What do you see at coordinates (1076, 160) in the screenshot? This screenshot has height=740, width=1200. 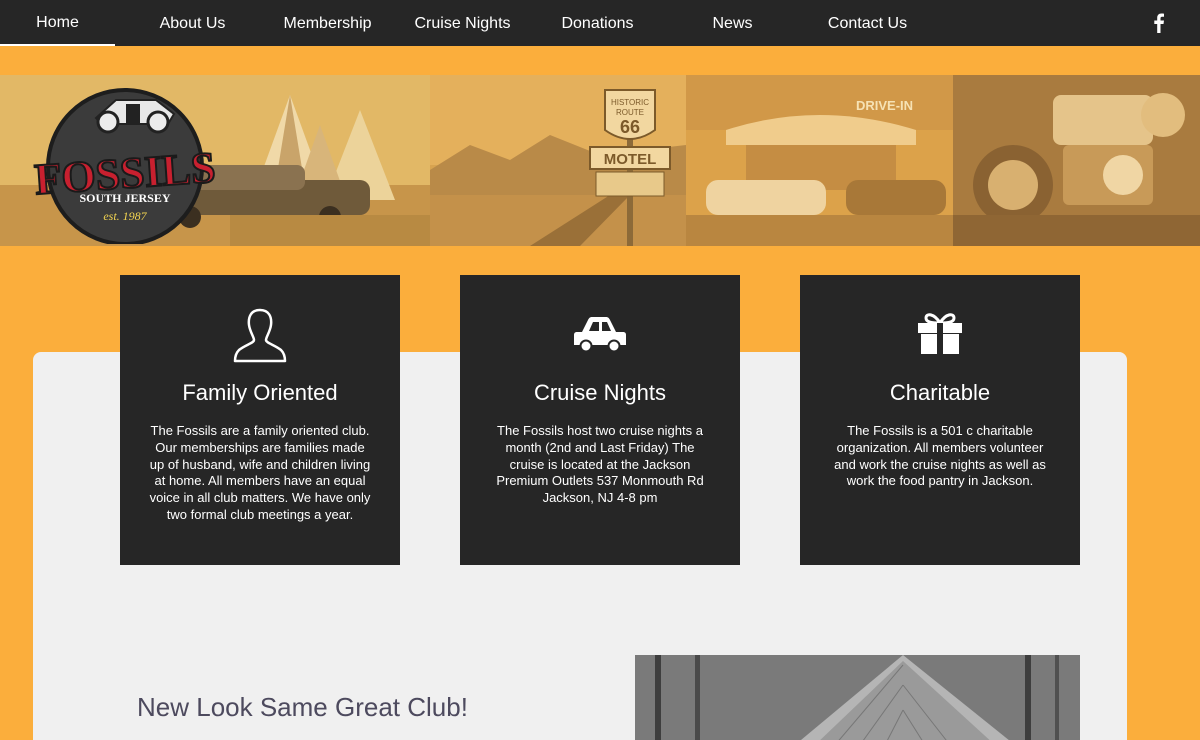 I see `hero-image-engine` at bounding box center [1076, 160].